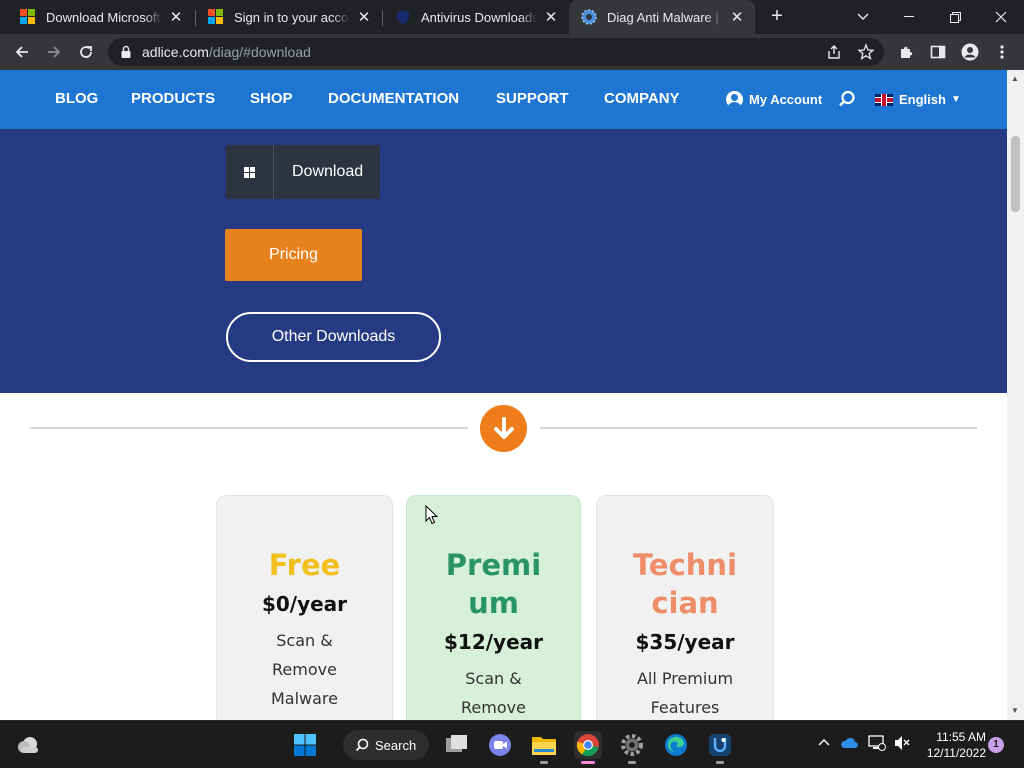  I want to click on clock-date: 12/11/2022, so click(956, 753).